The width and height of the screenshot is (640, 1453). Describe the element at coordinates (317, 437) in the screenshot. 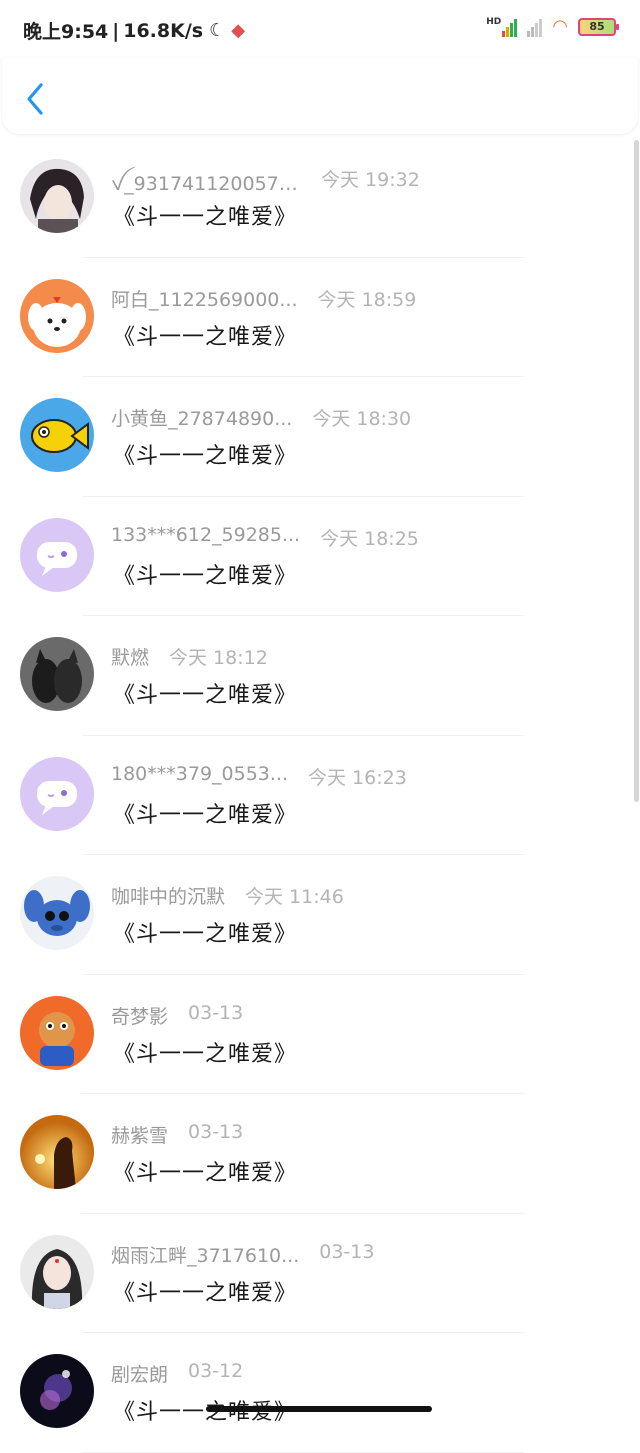

I see `list-item: 小黄鱼_27874890... 今天 18:30 《斗一一之唯爱》` at that location.